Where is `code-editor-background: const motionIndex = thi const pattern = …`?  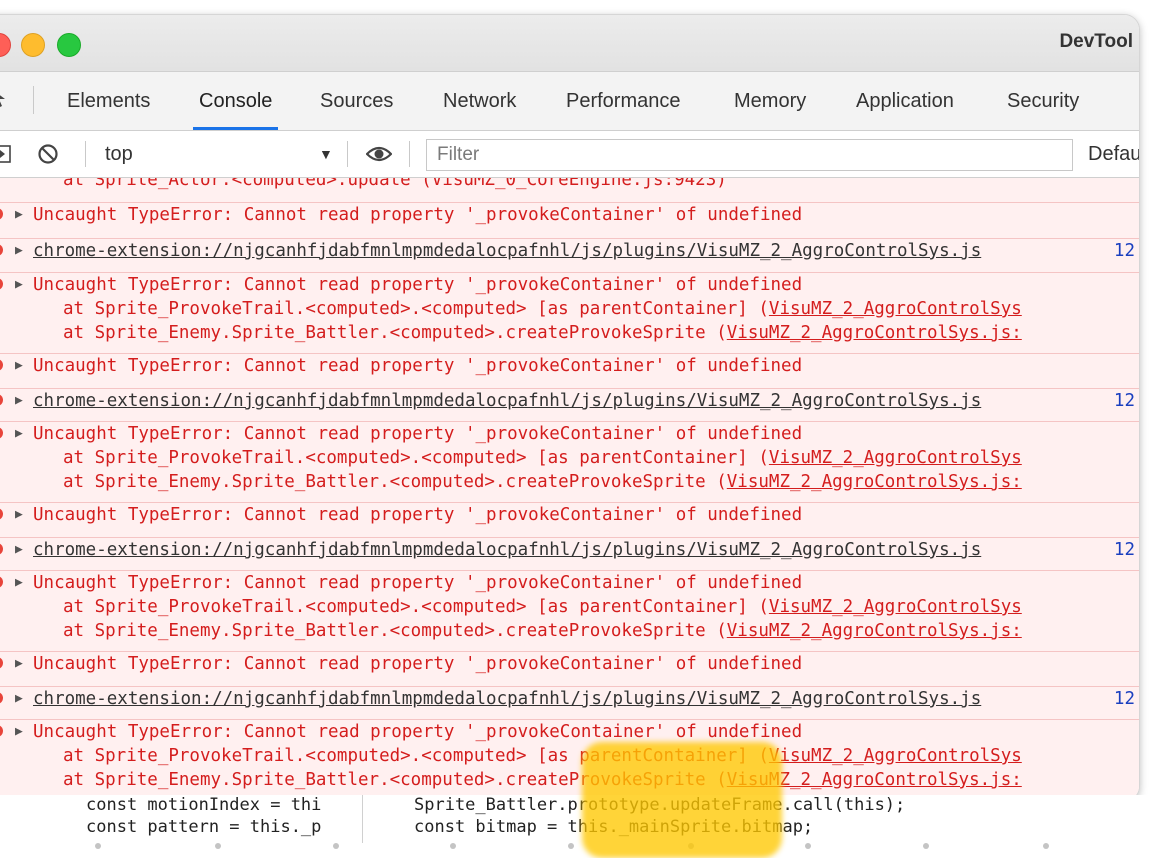
code-editor-background: const motionIndex = thi const pattern = … is located at coordinates (574, 826).